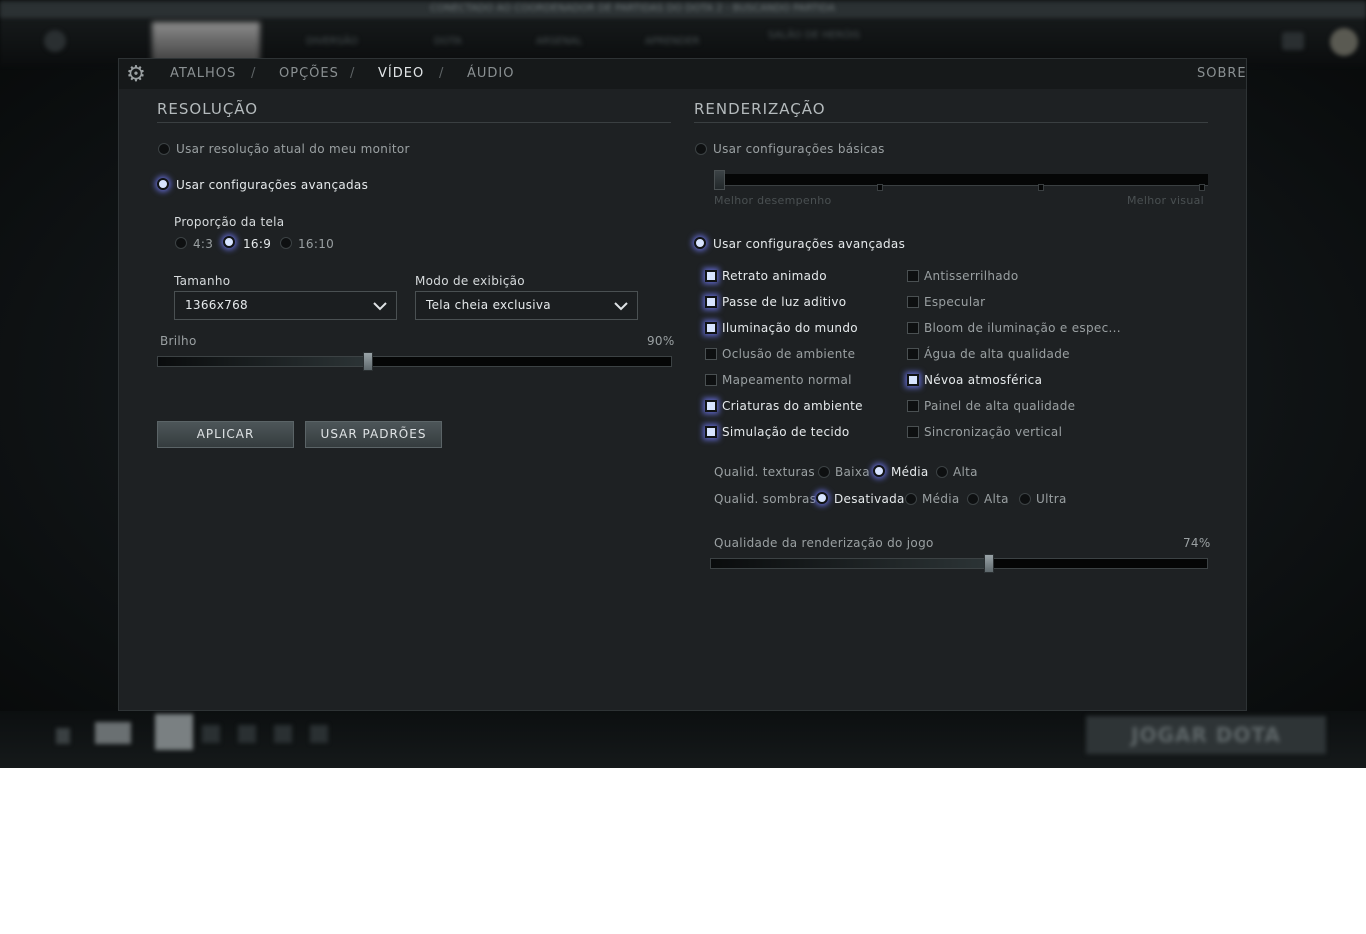 This screenshot has height=934, width=1366. I want to click on use-monitor-resolution-radio, so click(164, 149).